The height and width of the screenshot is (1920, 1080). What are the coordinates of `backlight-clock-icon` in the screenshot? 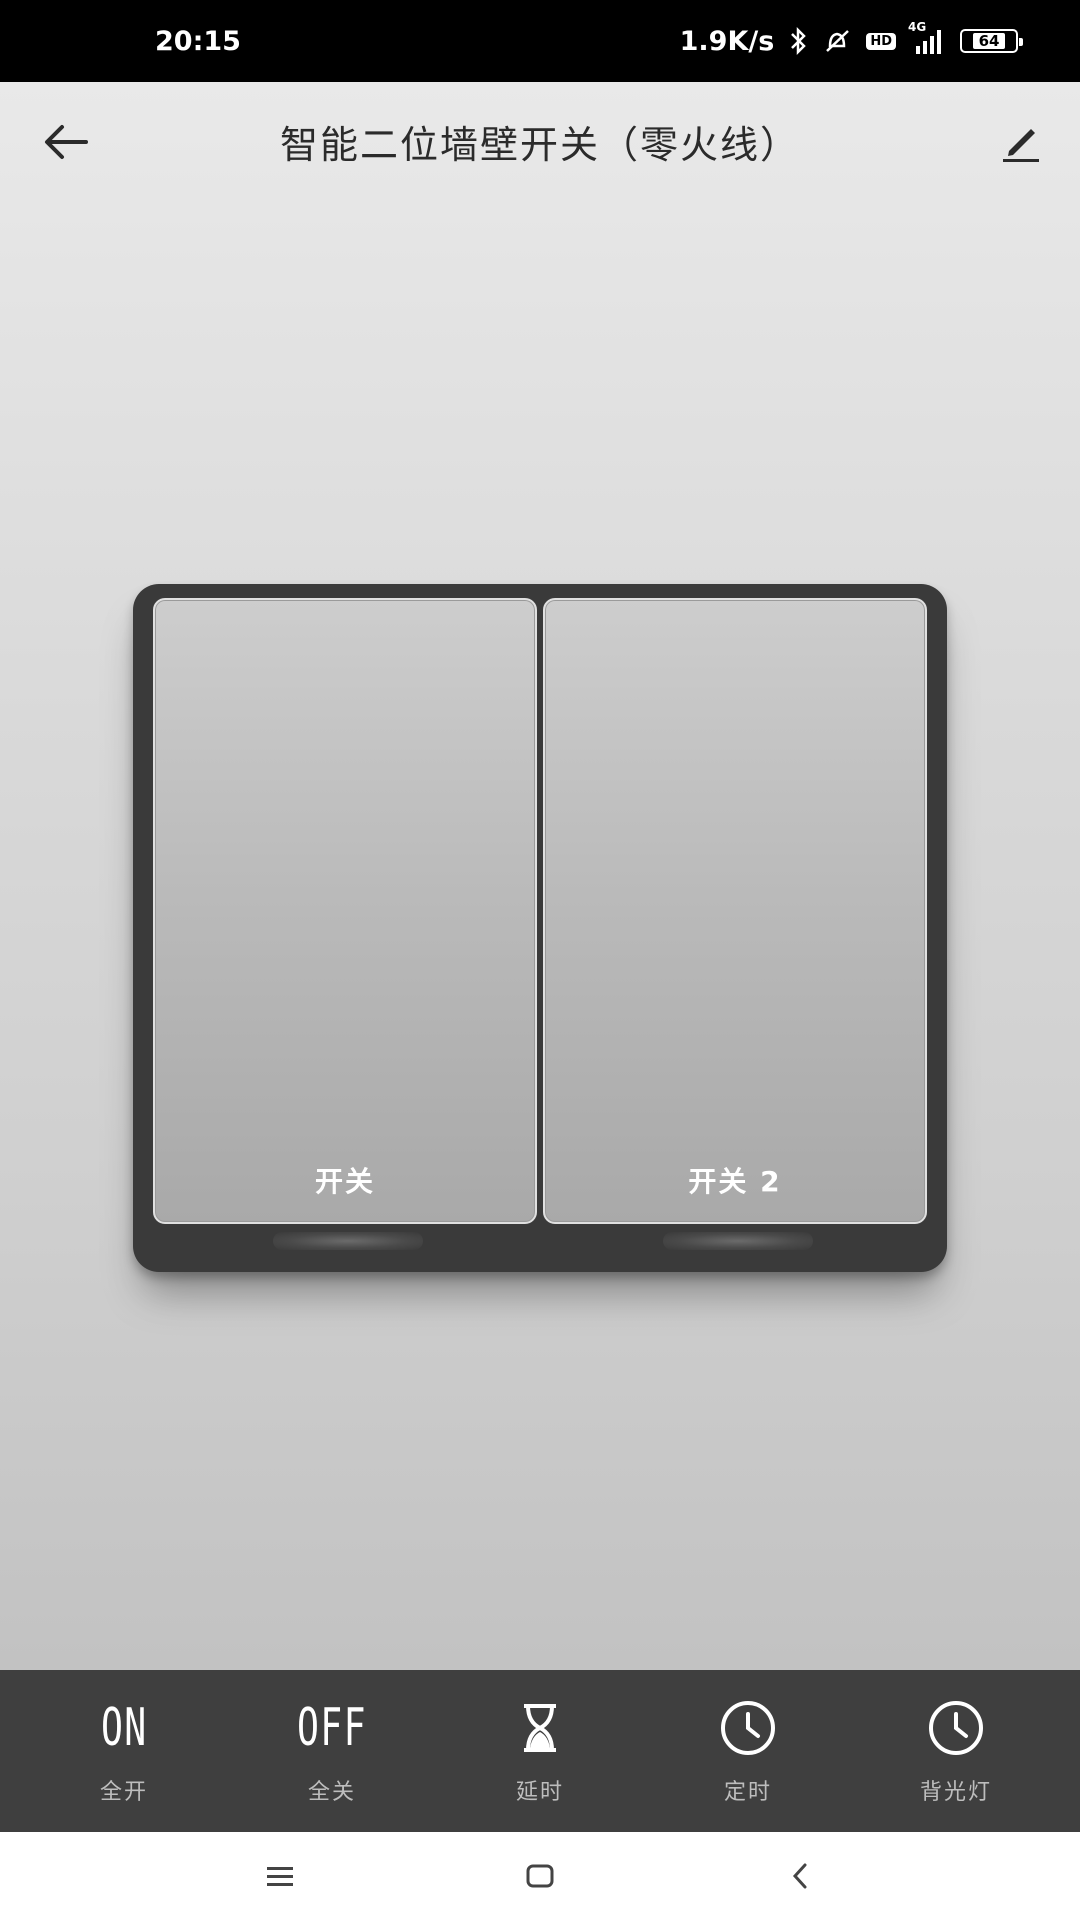 It's located at (956, 1728).